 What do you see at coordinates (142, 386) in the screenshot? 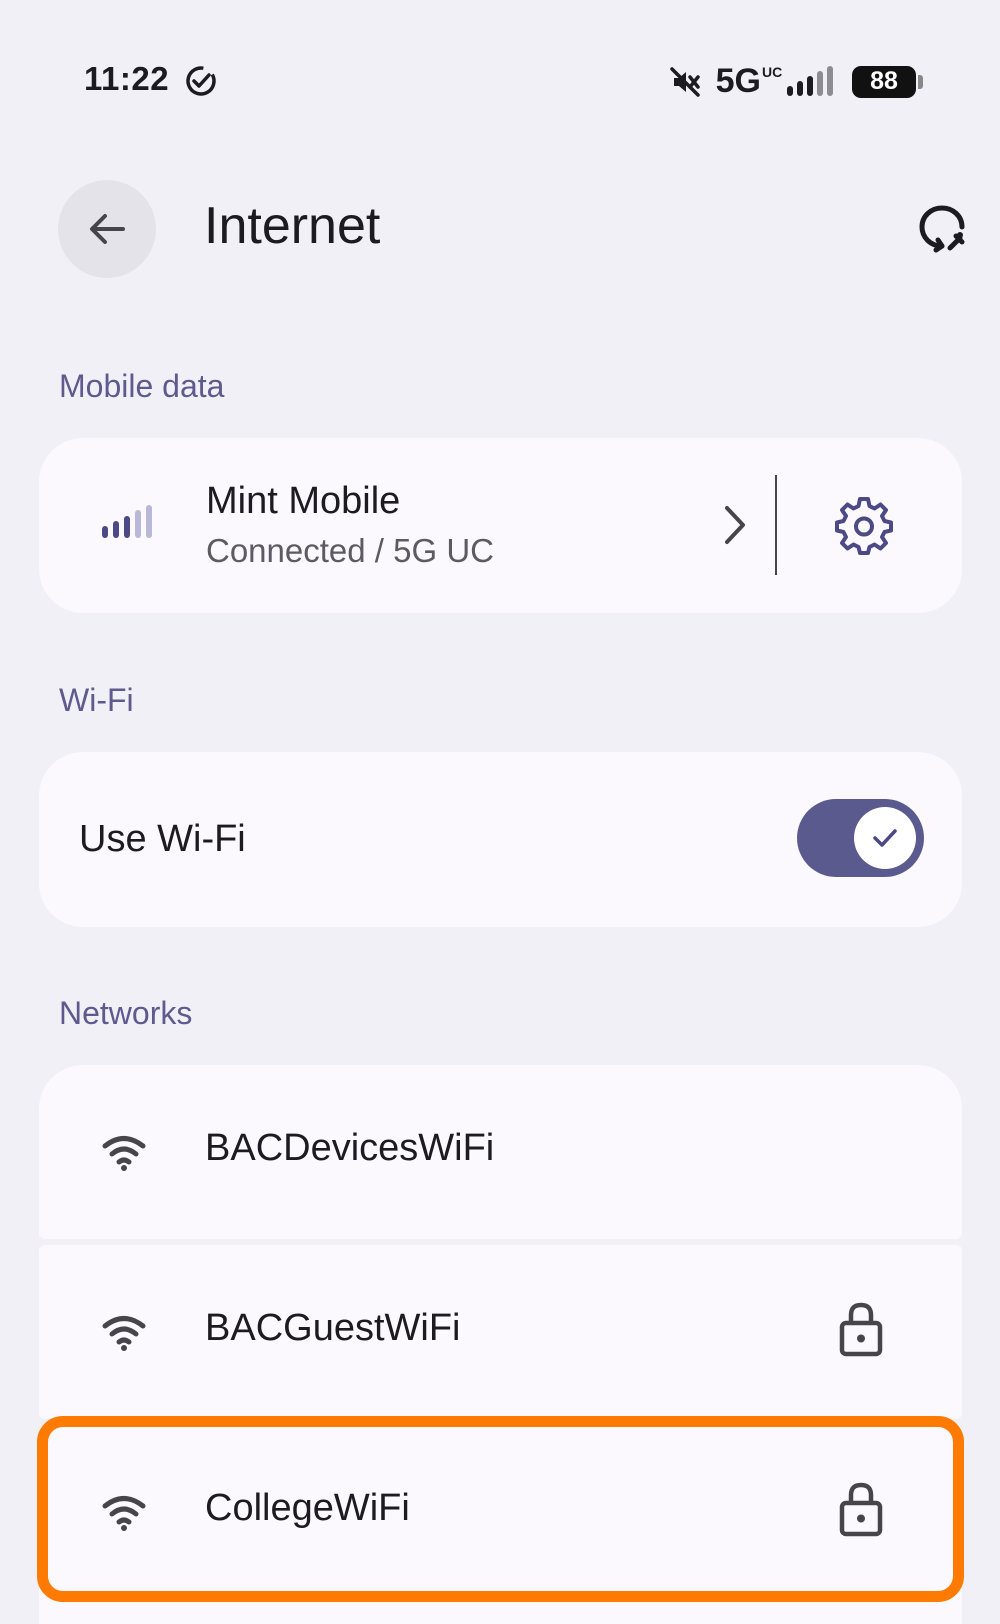
I see `section-header-mobile-data: Mobile data` at bounding box center [142, 386].